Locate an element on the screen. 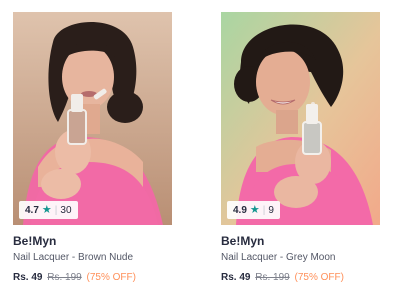 The height and width of the screenshot is (293, 400). rating-count: 30 is located at coordinates (66, 210).